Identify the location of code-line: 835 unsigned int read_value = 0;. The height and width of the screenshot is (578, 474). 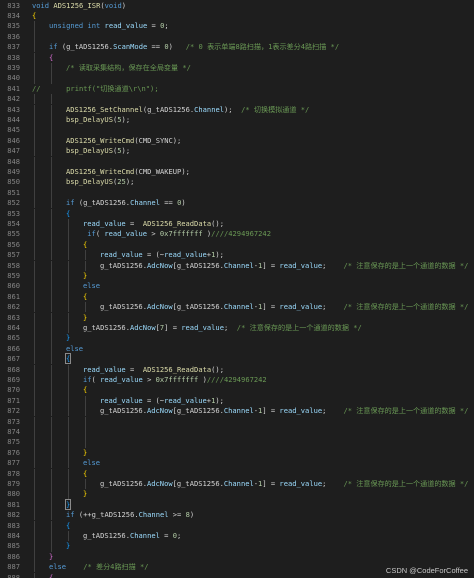
(237, 26).